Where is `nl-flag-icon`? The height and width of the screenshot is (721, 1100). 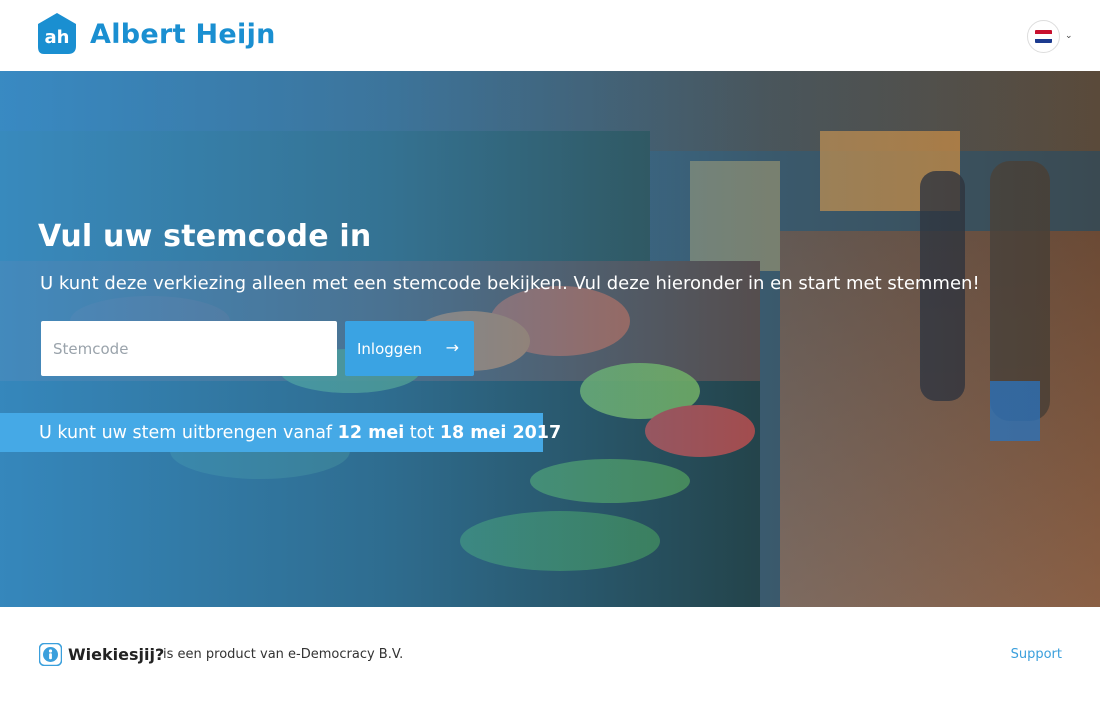 nl-flag-icon is located at coordinates (1043, 36).